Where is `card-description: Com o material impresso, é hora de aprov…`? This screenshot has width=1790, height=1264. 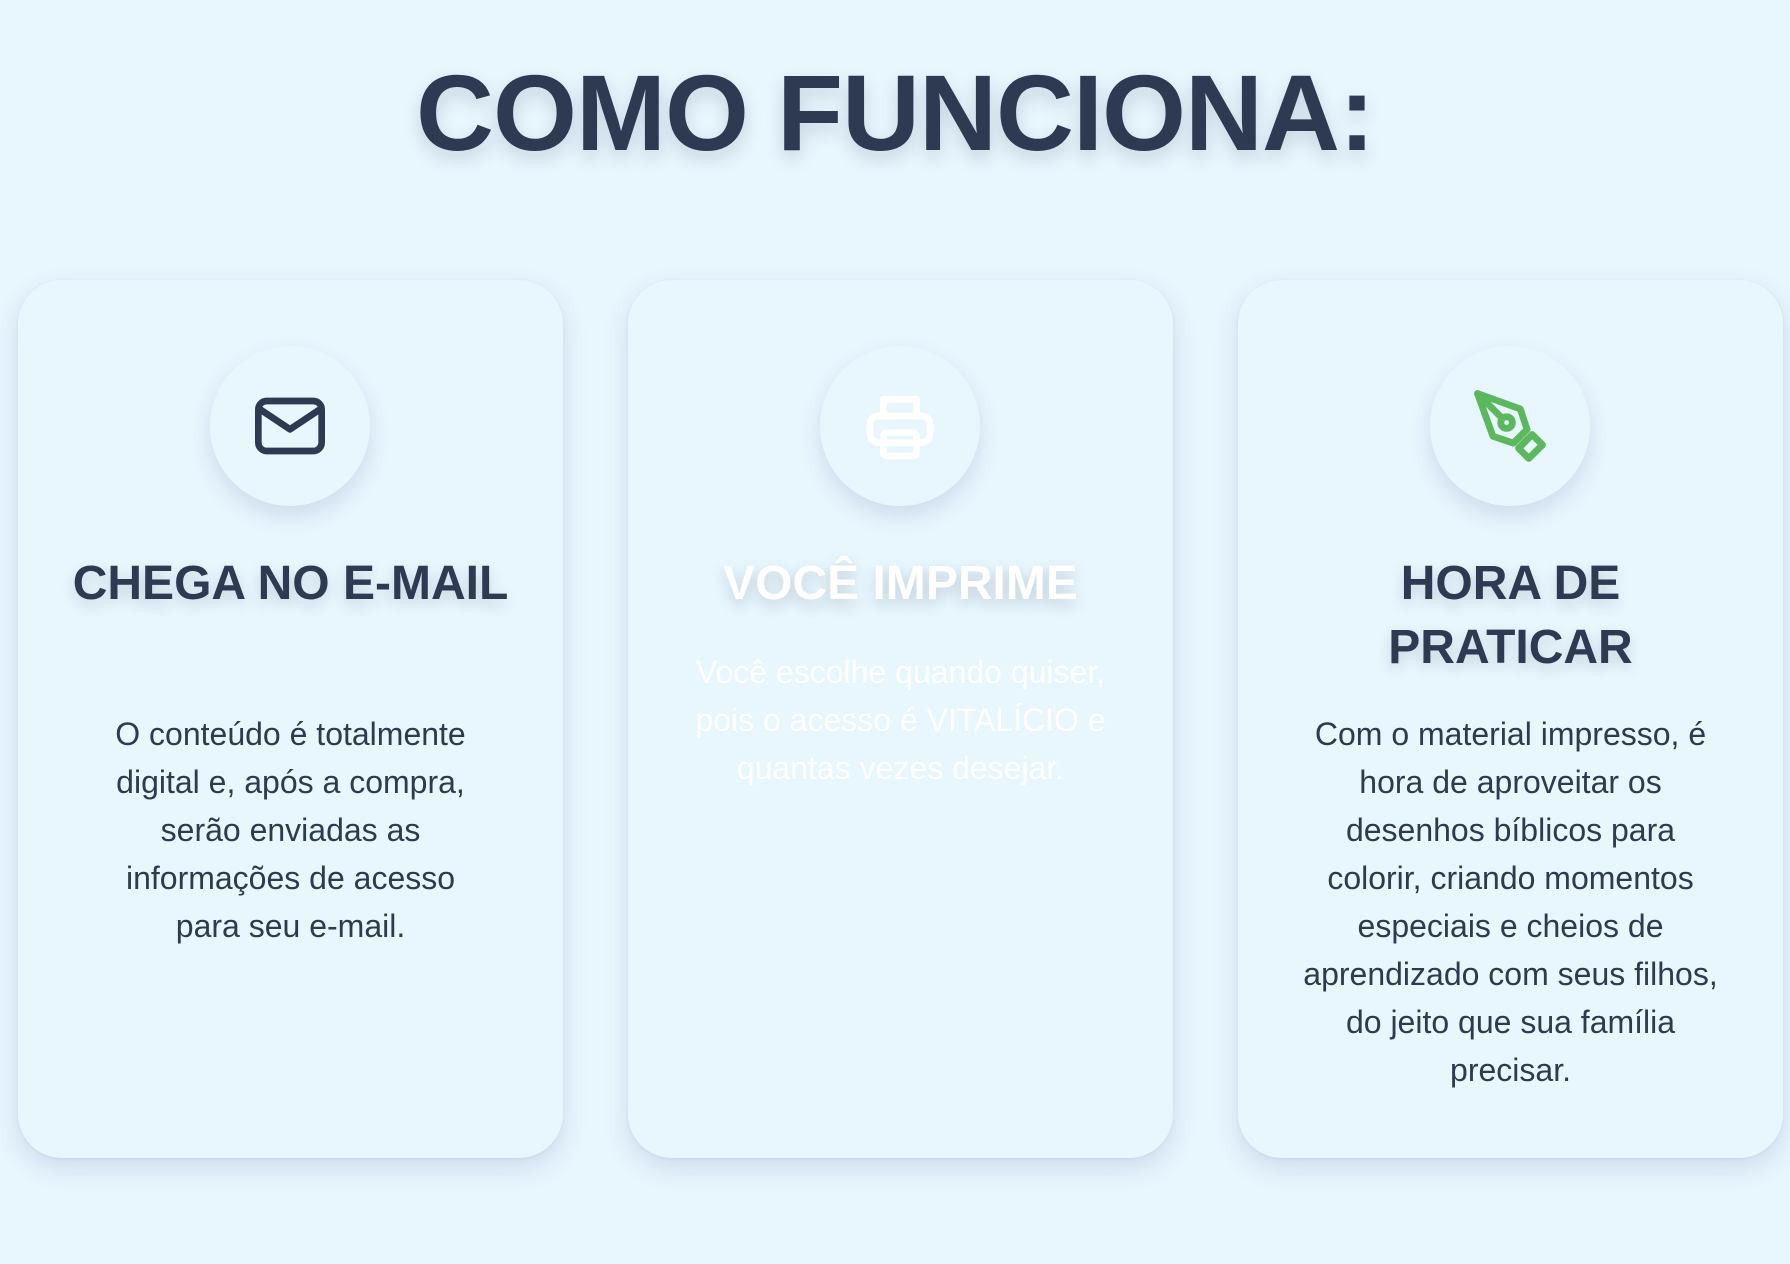 card-description: Com o material impresso, é hora de aprov… is located at coordinates (1510, 902).